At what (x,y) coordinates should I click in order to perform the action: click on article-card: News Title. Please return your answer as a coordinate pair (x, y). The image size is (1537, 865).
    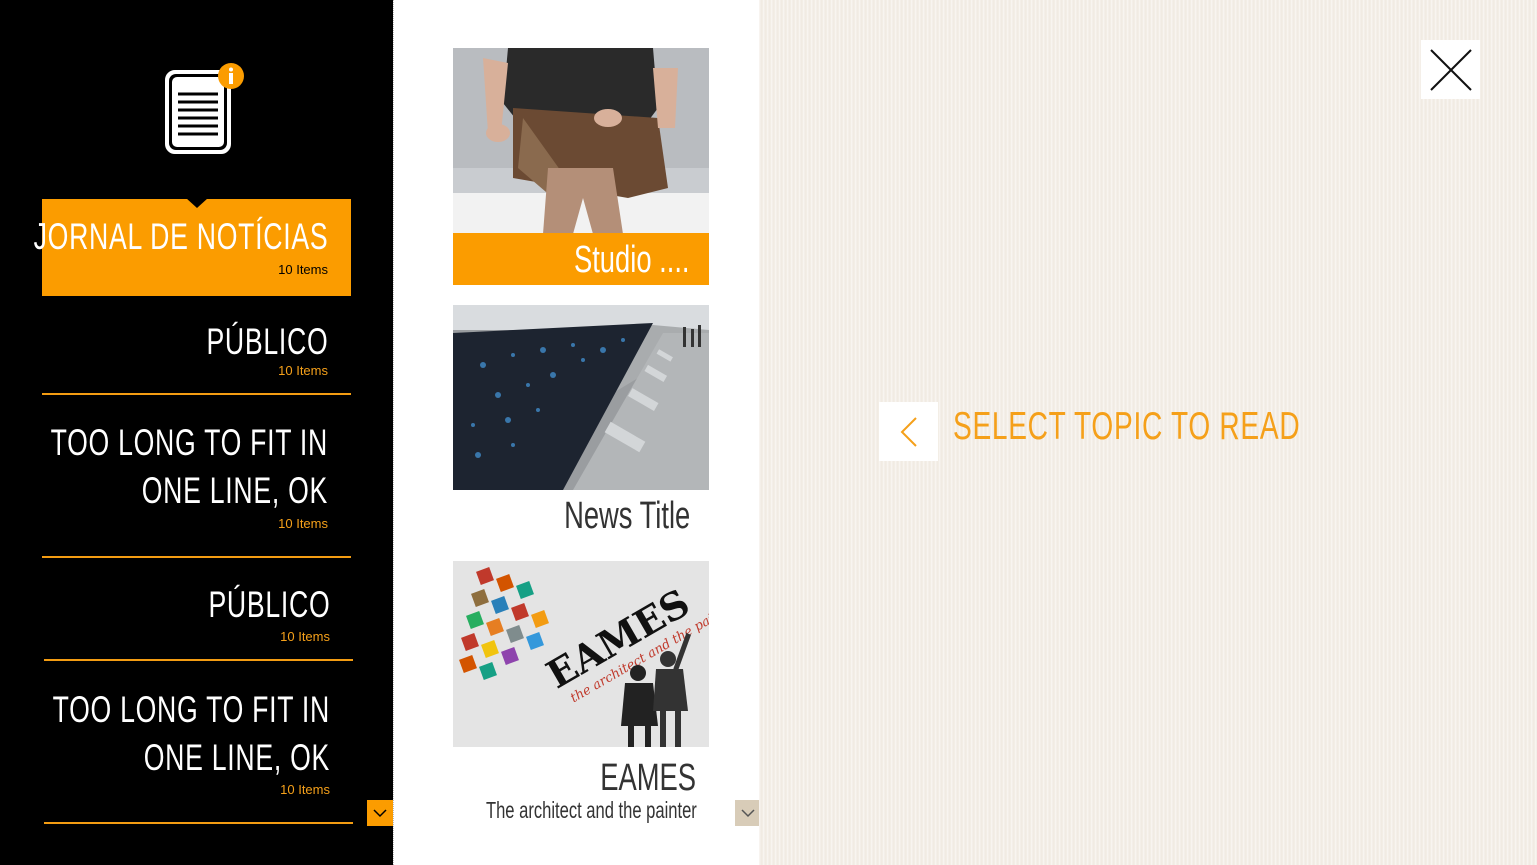
    Looking at the image, I should click on (581, 425).